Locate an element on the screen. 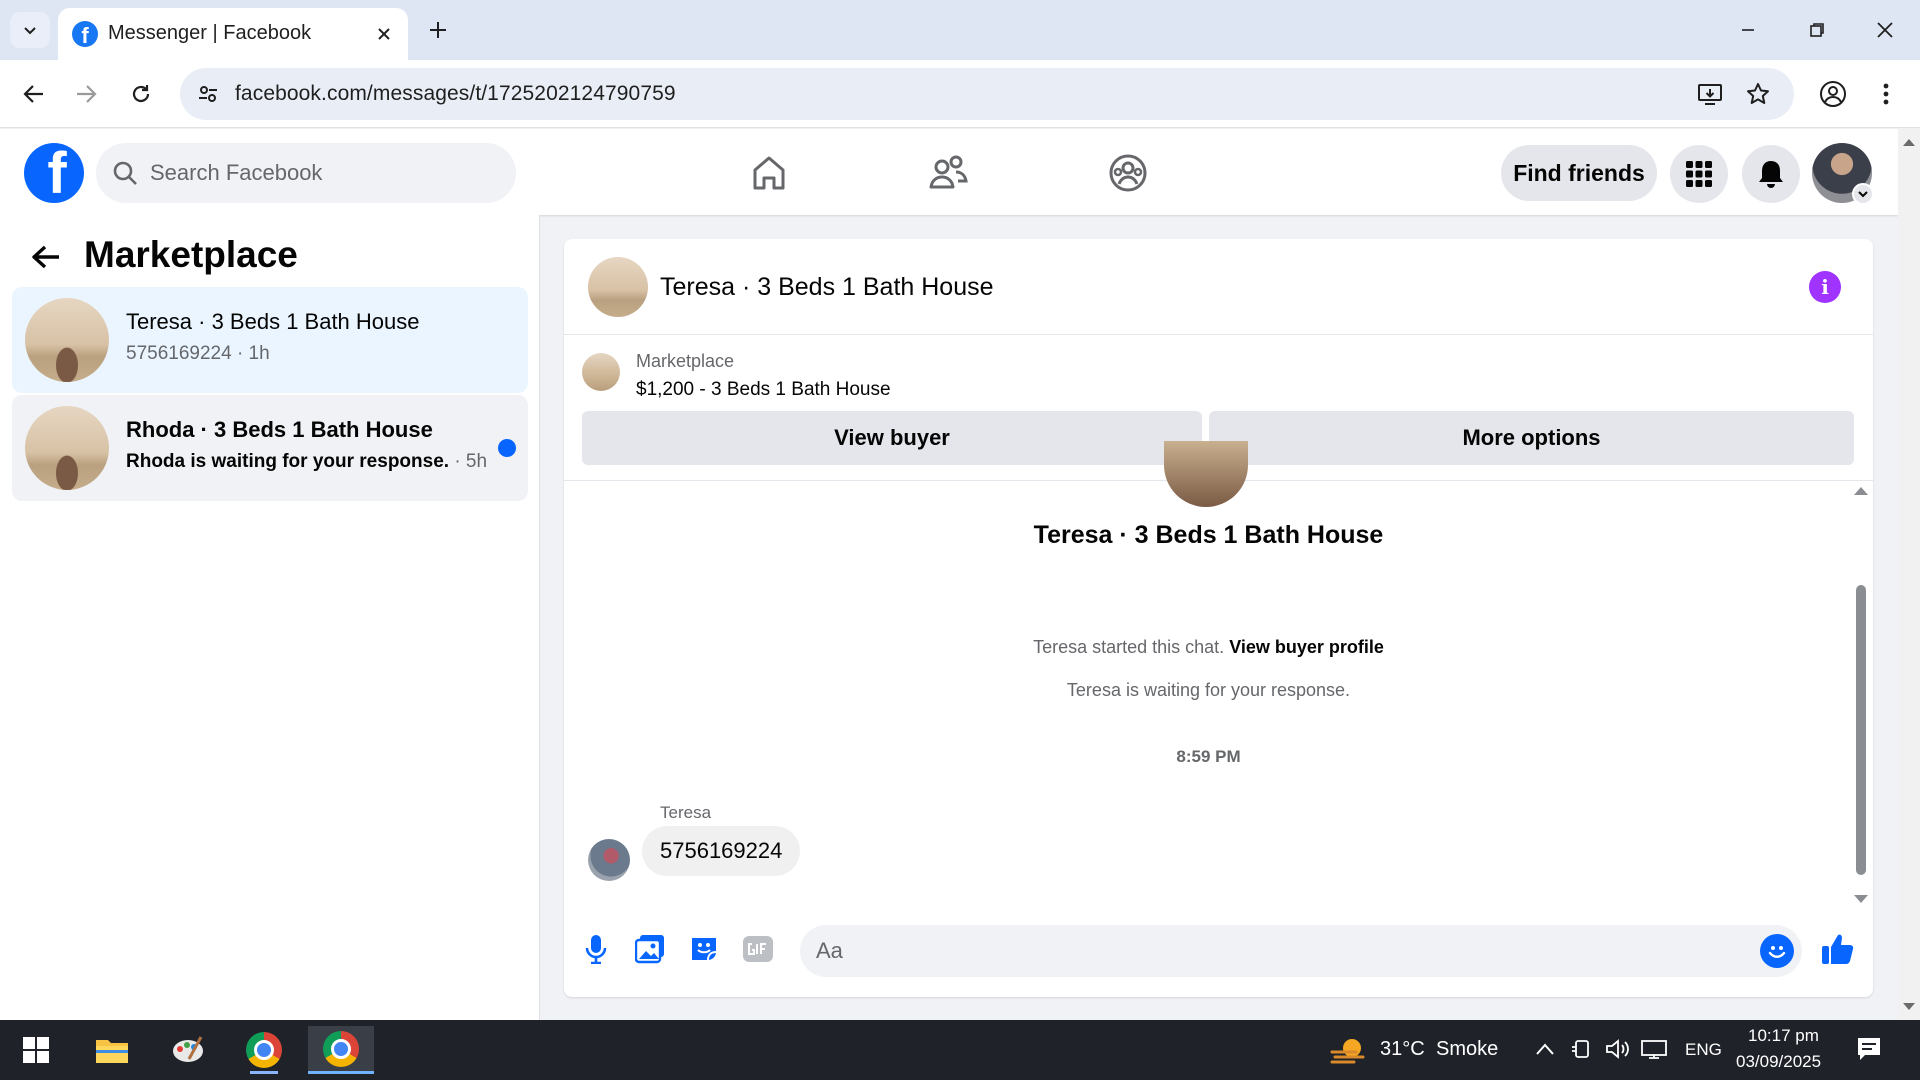 The image size is (1920, 1080). chat-intro-name: Teresa · 3 Beds 1 Bath House is located at coordinates (1208, 535).